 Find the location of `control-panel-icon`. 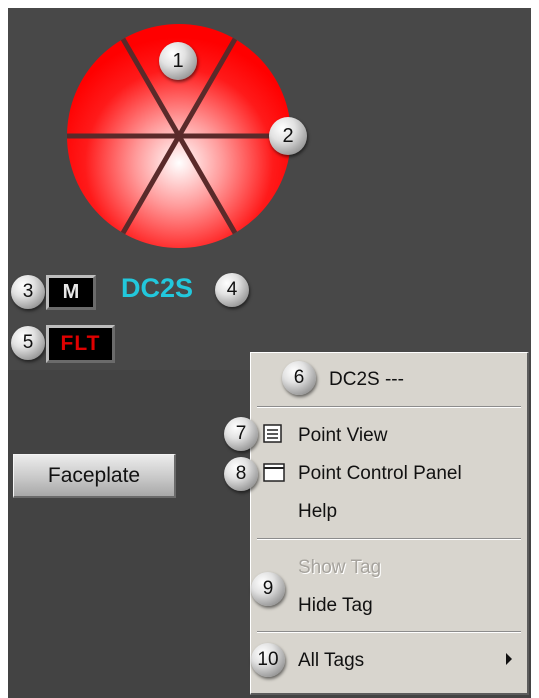

control-panel-icon is located at coordinates (274, 472).